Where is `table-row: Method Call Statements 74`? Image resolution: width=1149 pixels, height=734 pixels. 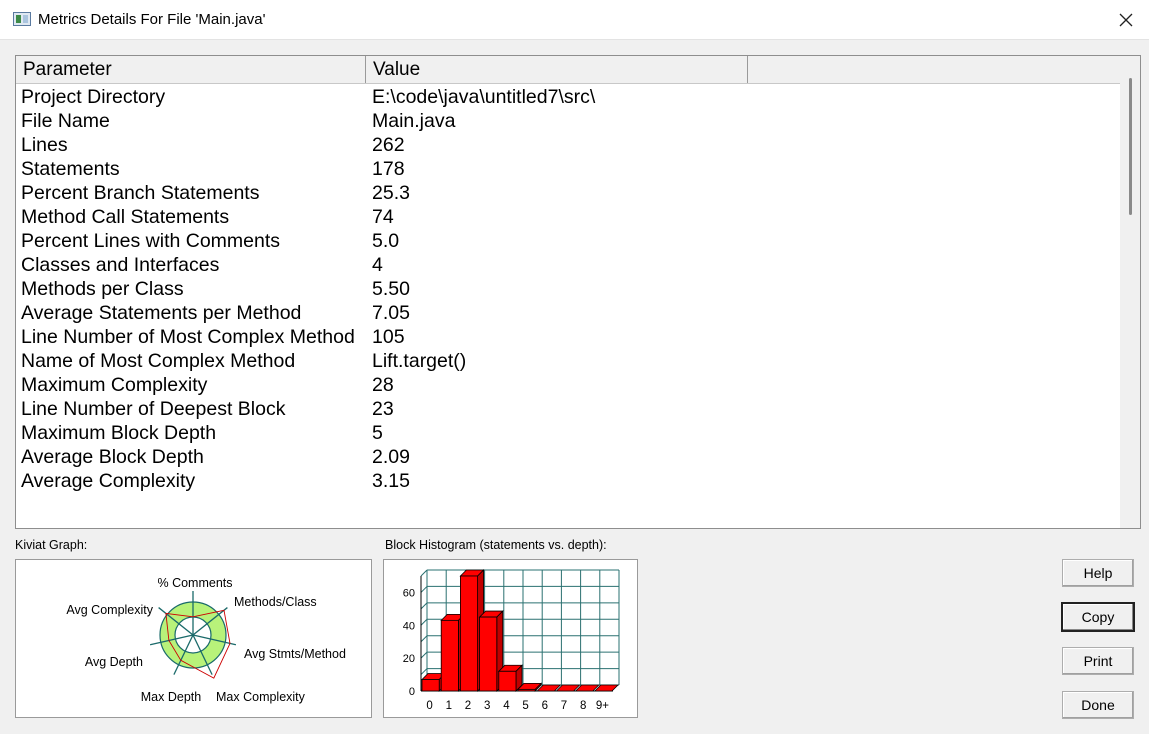
table-row: Method Call Statements 74 is located at coordinates (566, 217).